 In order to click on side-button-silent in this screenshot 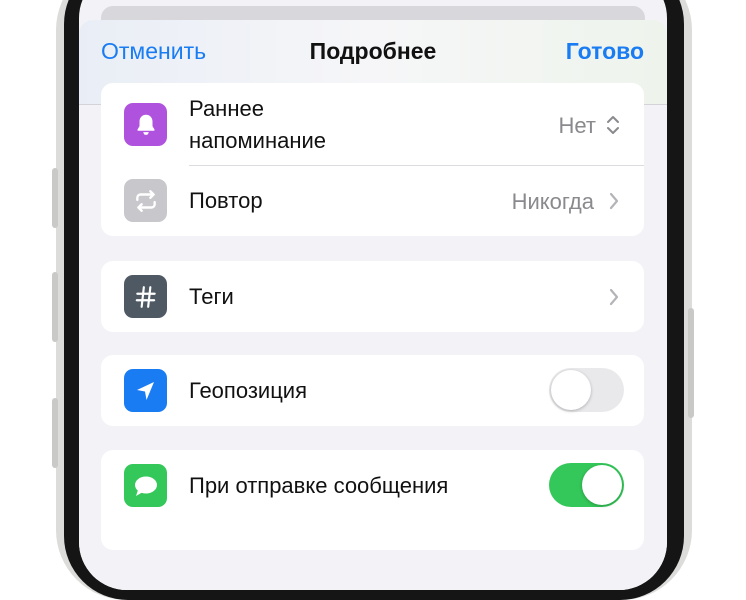, I will do `click(55, 198)`.